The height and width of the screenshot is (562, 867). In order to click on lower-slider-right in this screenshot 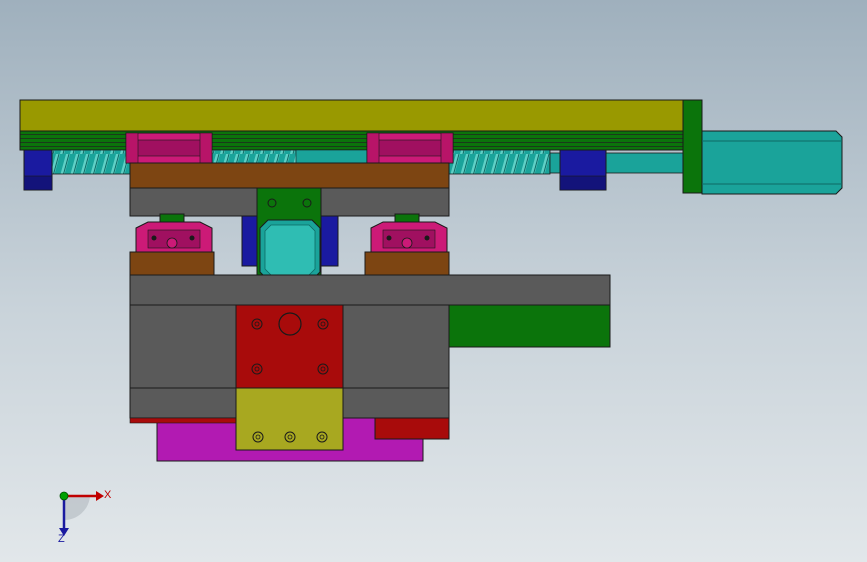, I will do `click(409, 233)`.